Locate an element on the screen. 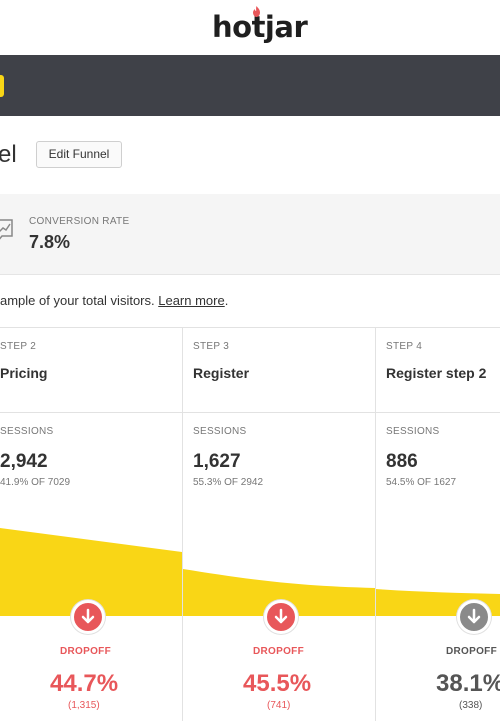 The width and height of the screenshot is (500, 721). sessions-value: 886 is located at coordinates (402, 461).